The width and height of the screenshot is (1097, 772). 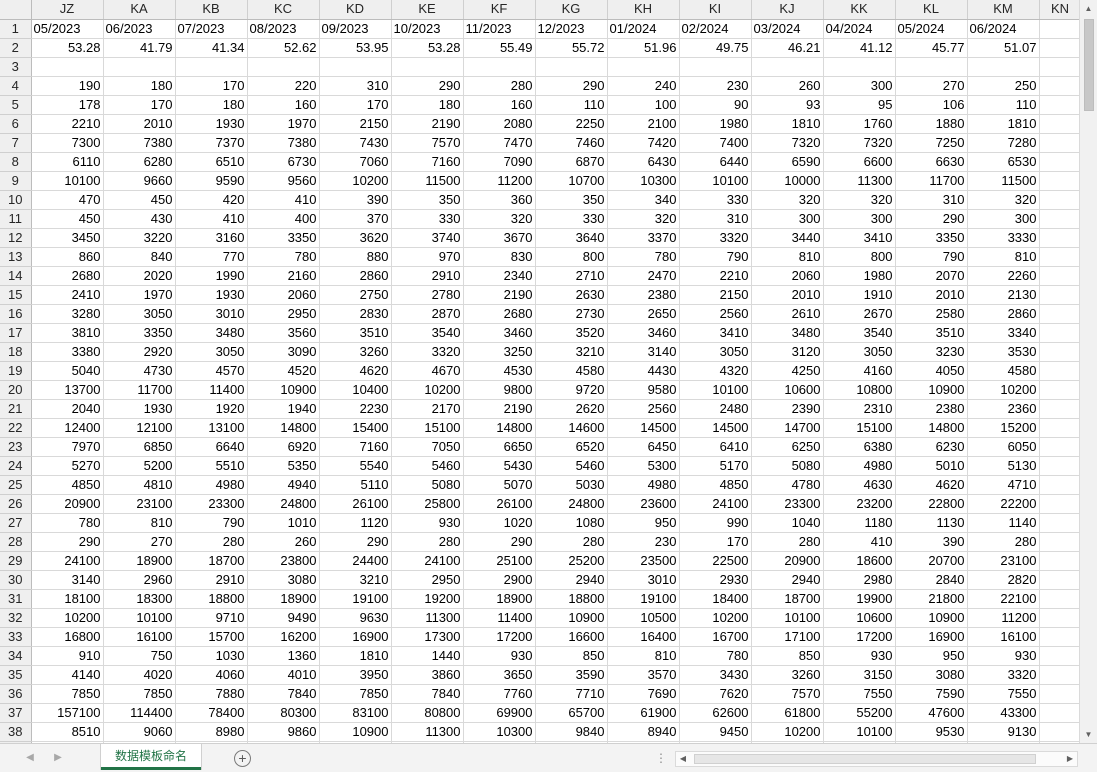 I want to click on cell: 5070, so click(x=499, y=485).